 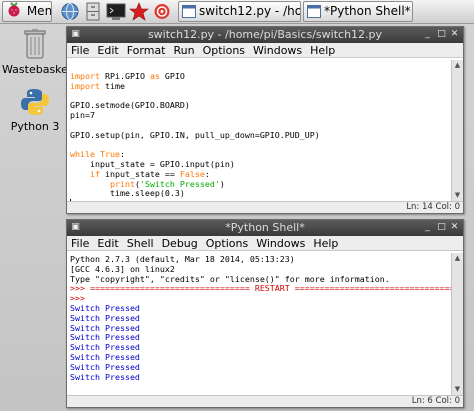 What do you see at coordinates (35, 44) in the screenshot?
I see `trash-icon` at bounding box center [35, 44].